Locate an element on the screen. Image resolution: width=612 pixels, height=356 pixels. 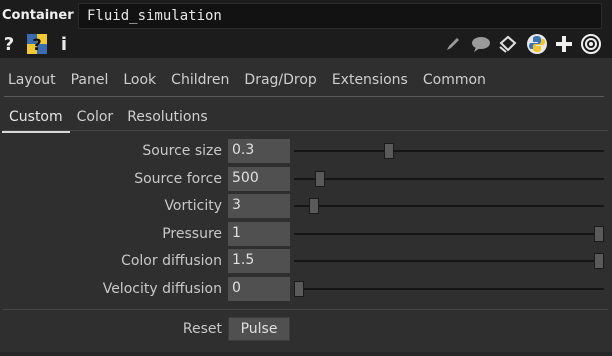
tab-extensions: Extensions is located at coordinates (369, 81).